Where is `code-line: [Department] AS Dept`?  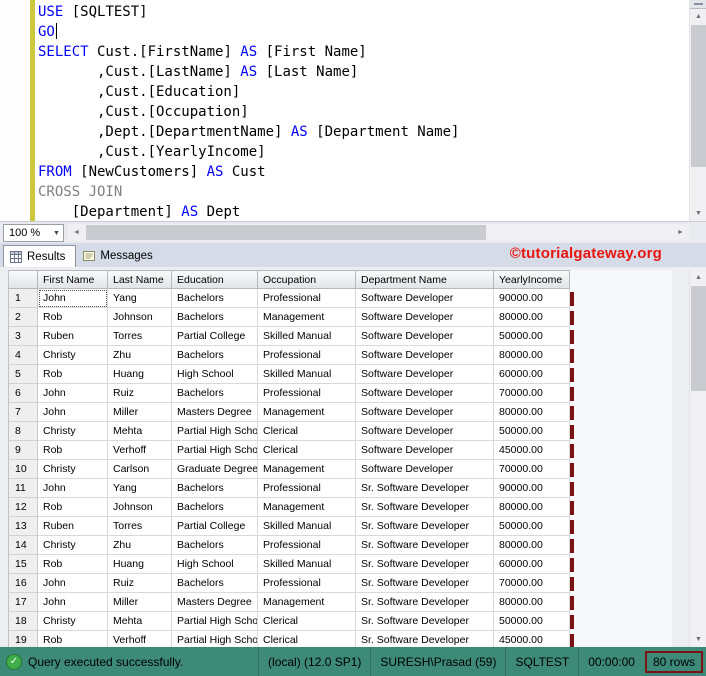
code-line: [Department] AS Dept is located at coordinates (248, 212).